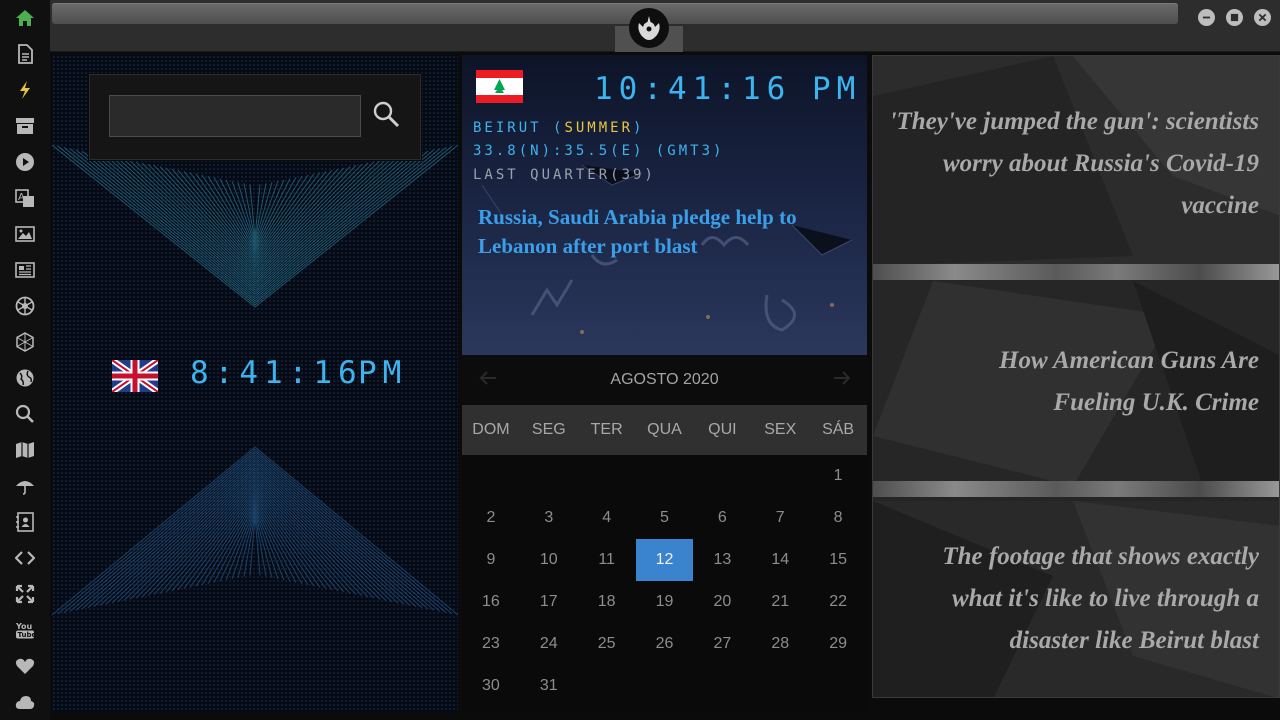 Image resolution: width=1280 pixels, height=720 pixels. What do you see at coordinates (1262, 17) in the screenshot?
I see `close-button` at bounding box center [1262, 17].